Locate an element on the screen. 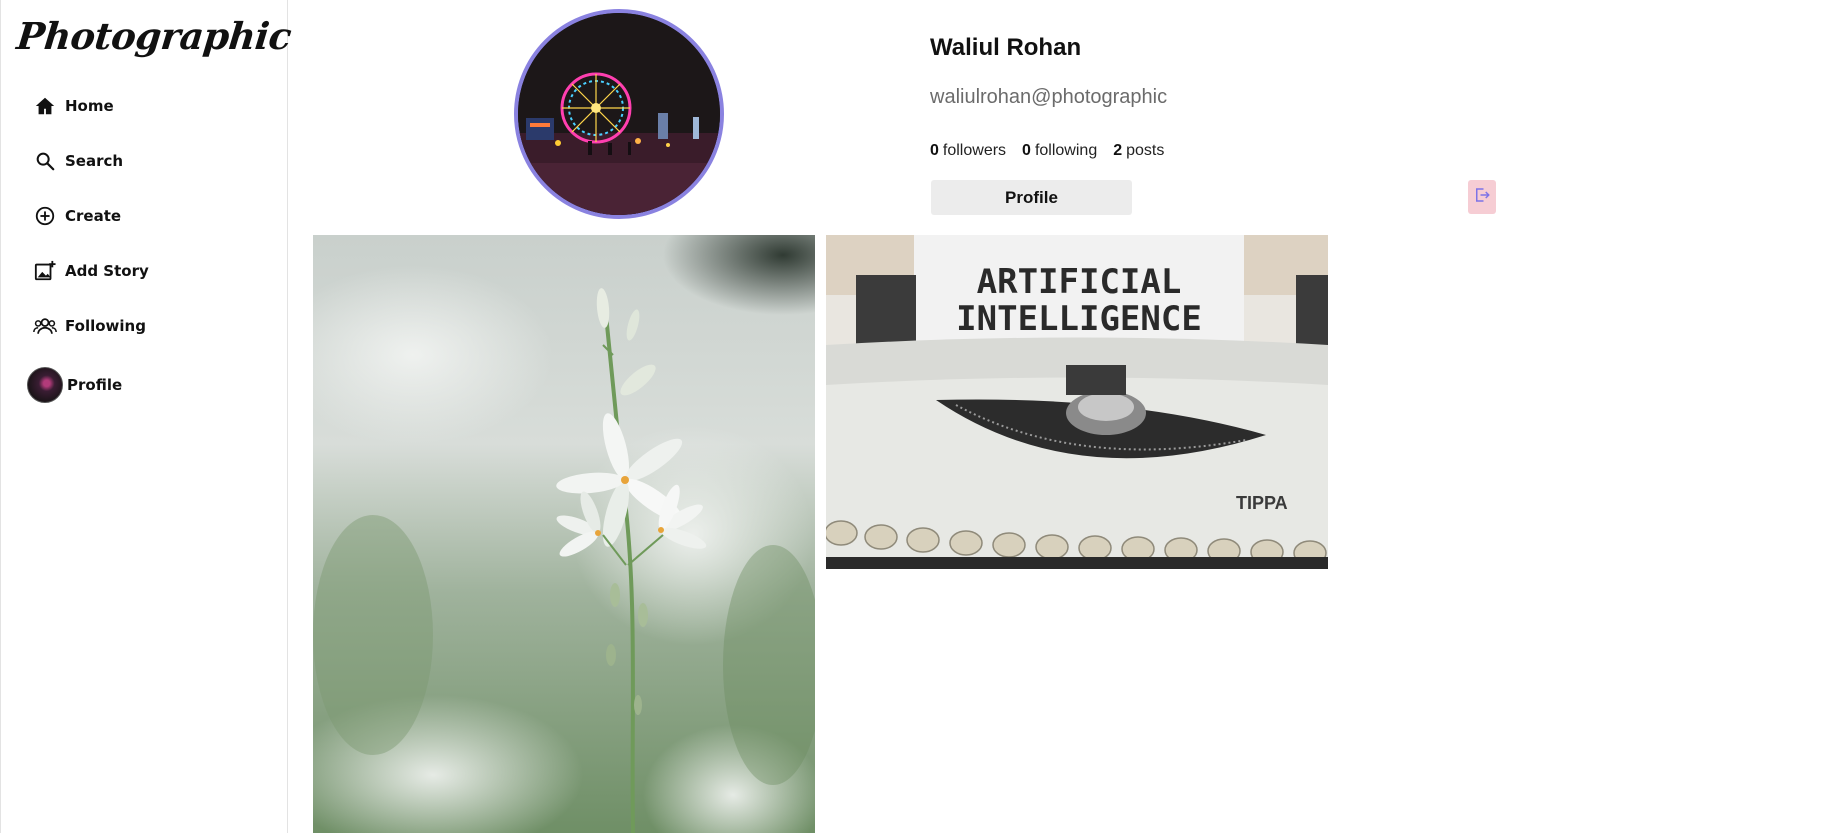 This screenshot has height=833, width=1835. typewriter-brand-text: TIPPA is located at coordinates (1262, 503).